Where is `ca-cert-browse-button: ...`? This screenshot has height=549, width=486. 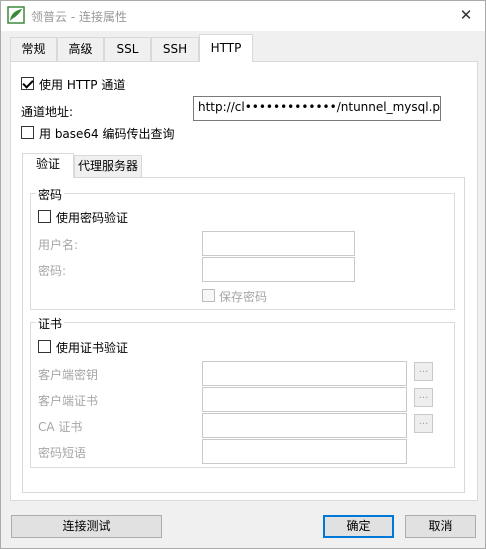
ca-cert-browse-button: ... is located at coordinates (423, 423).